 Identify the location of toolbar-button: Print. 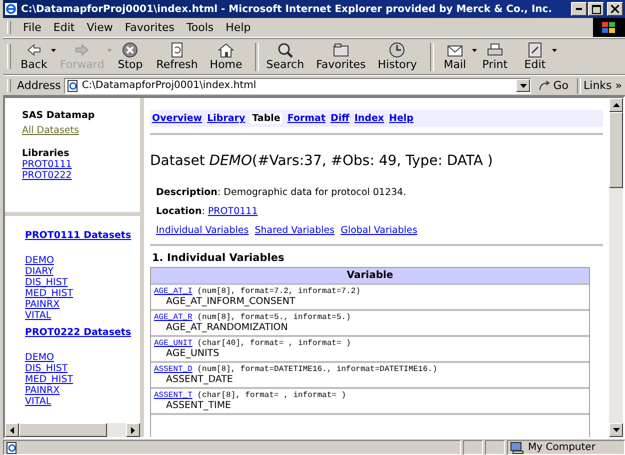
(498, 56).